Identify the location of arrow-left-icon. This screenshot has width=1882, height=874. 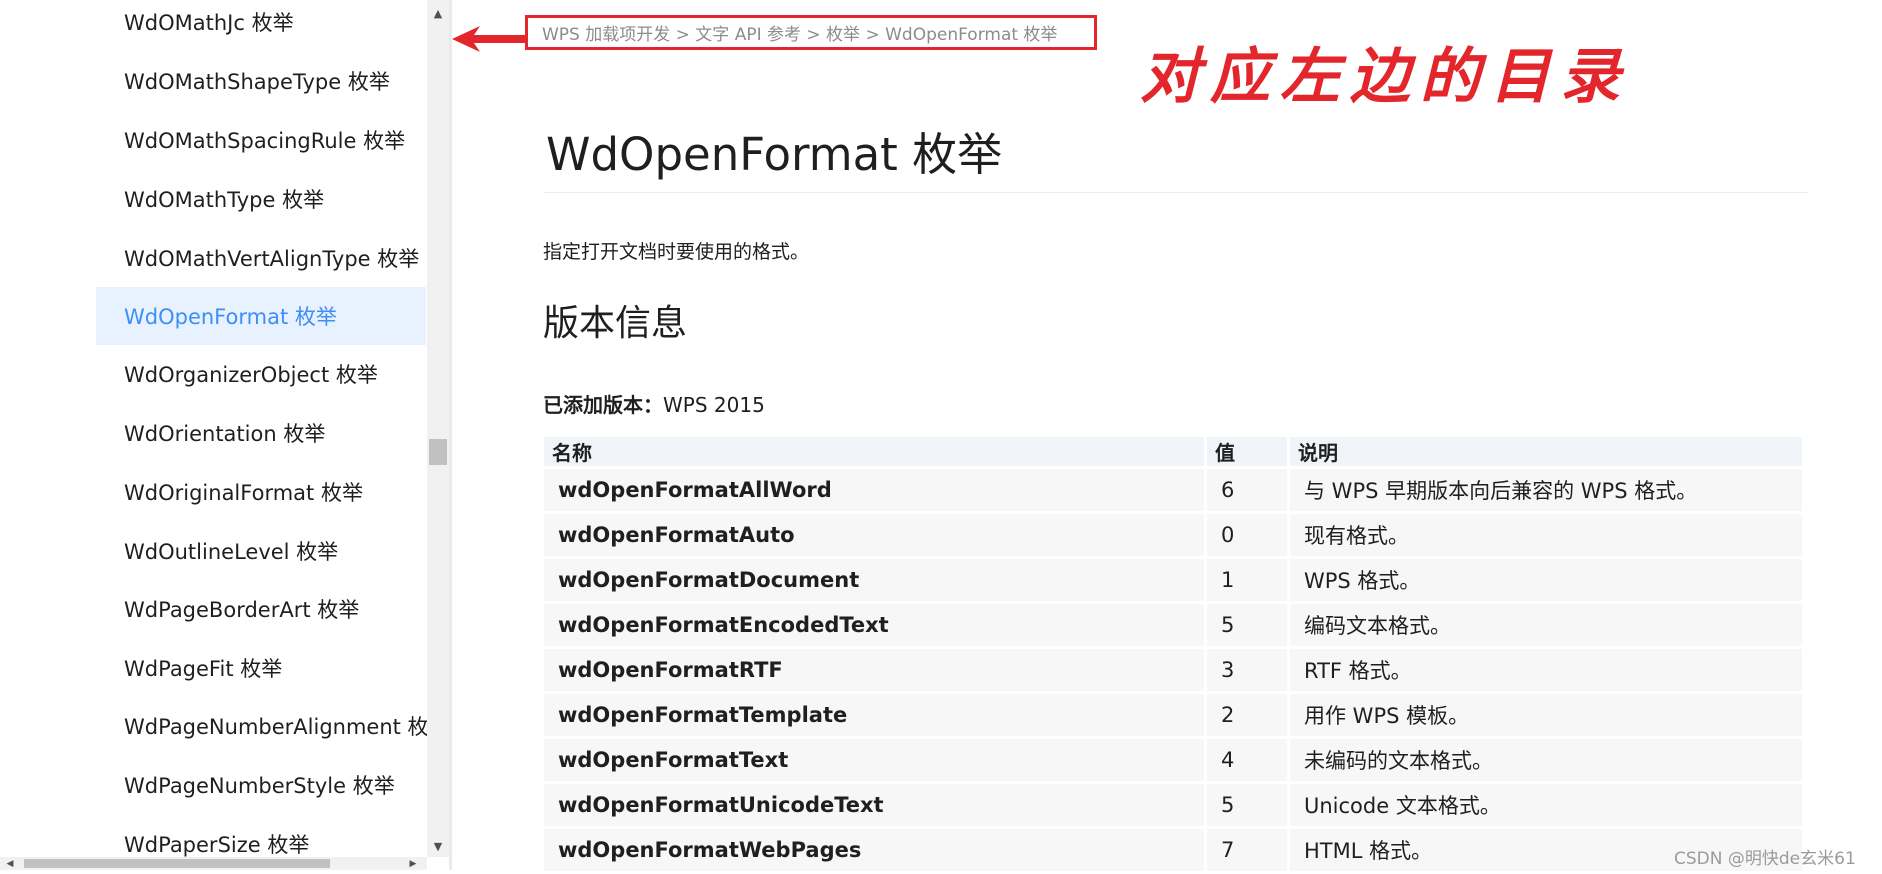
(489, 39).